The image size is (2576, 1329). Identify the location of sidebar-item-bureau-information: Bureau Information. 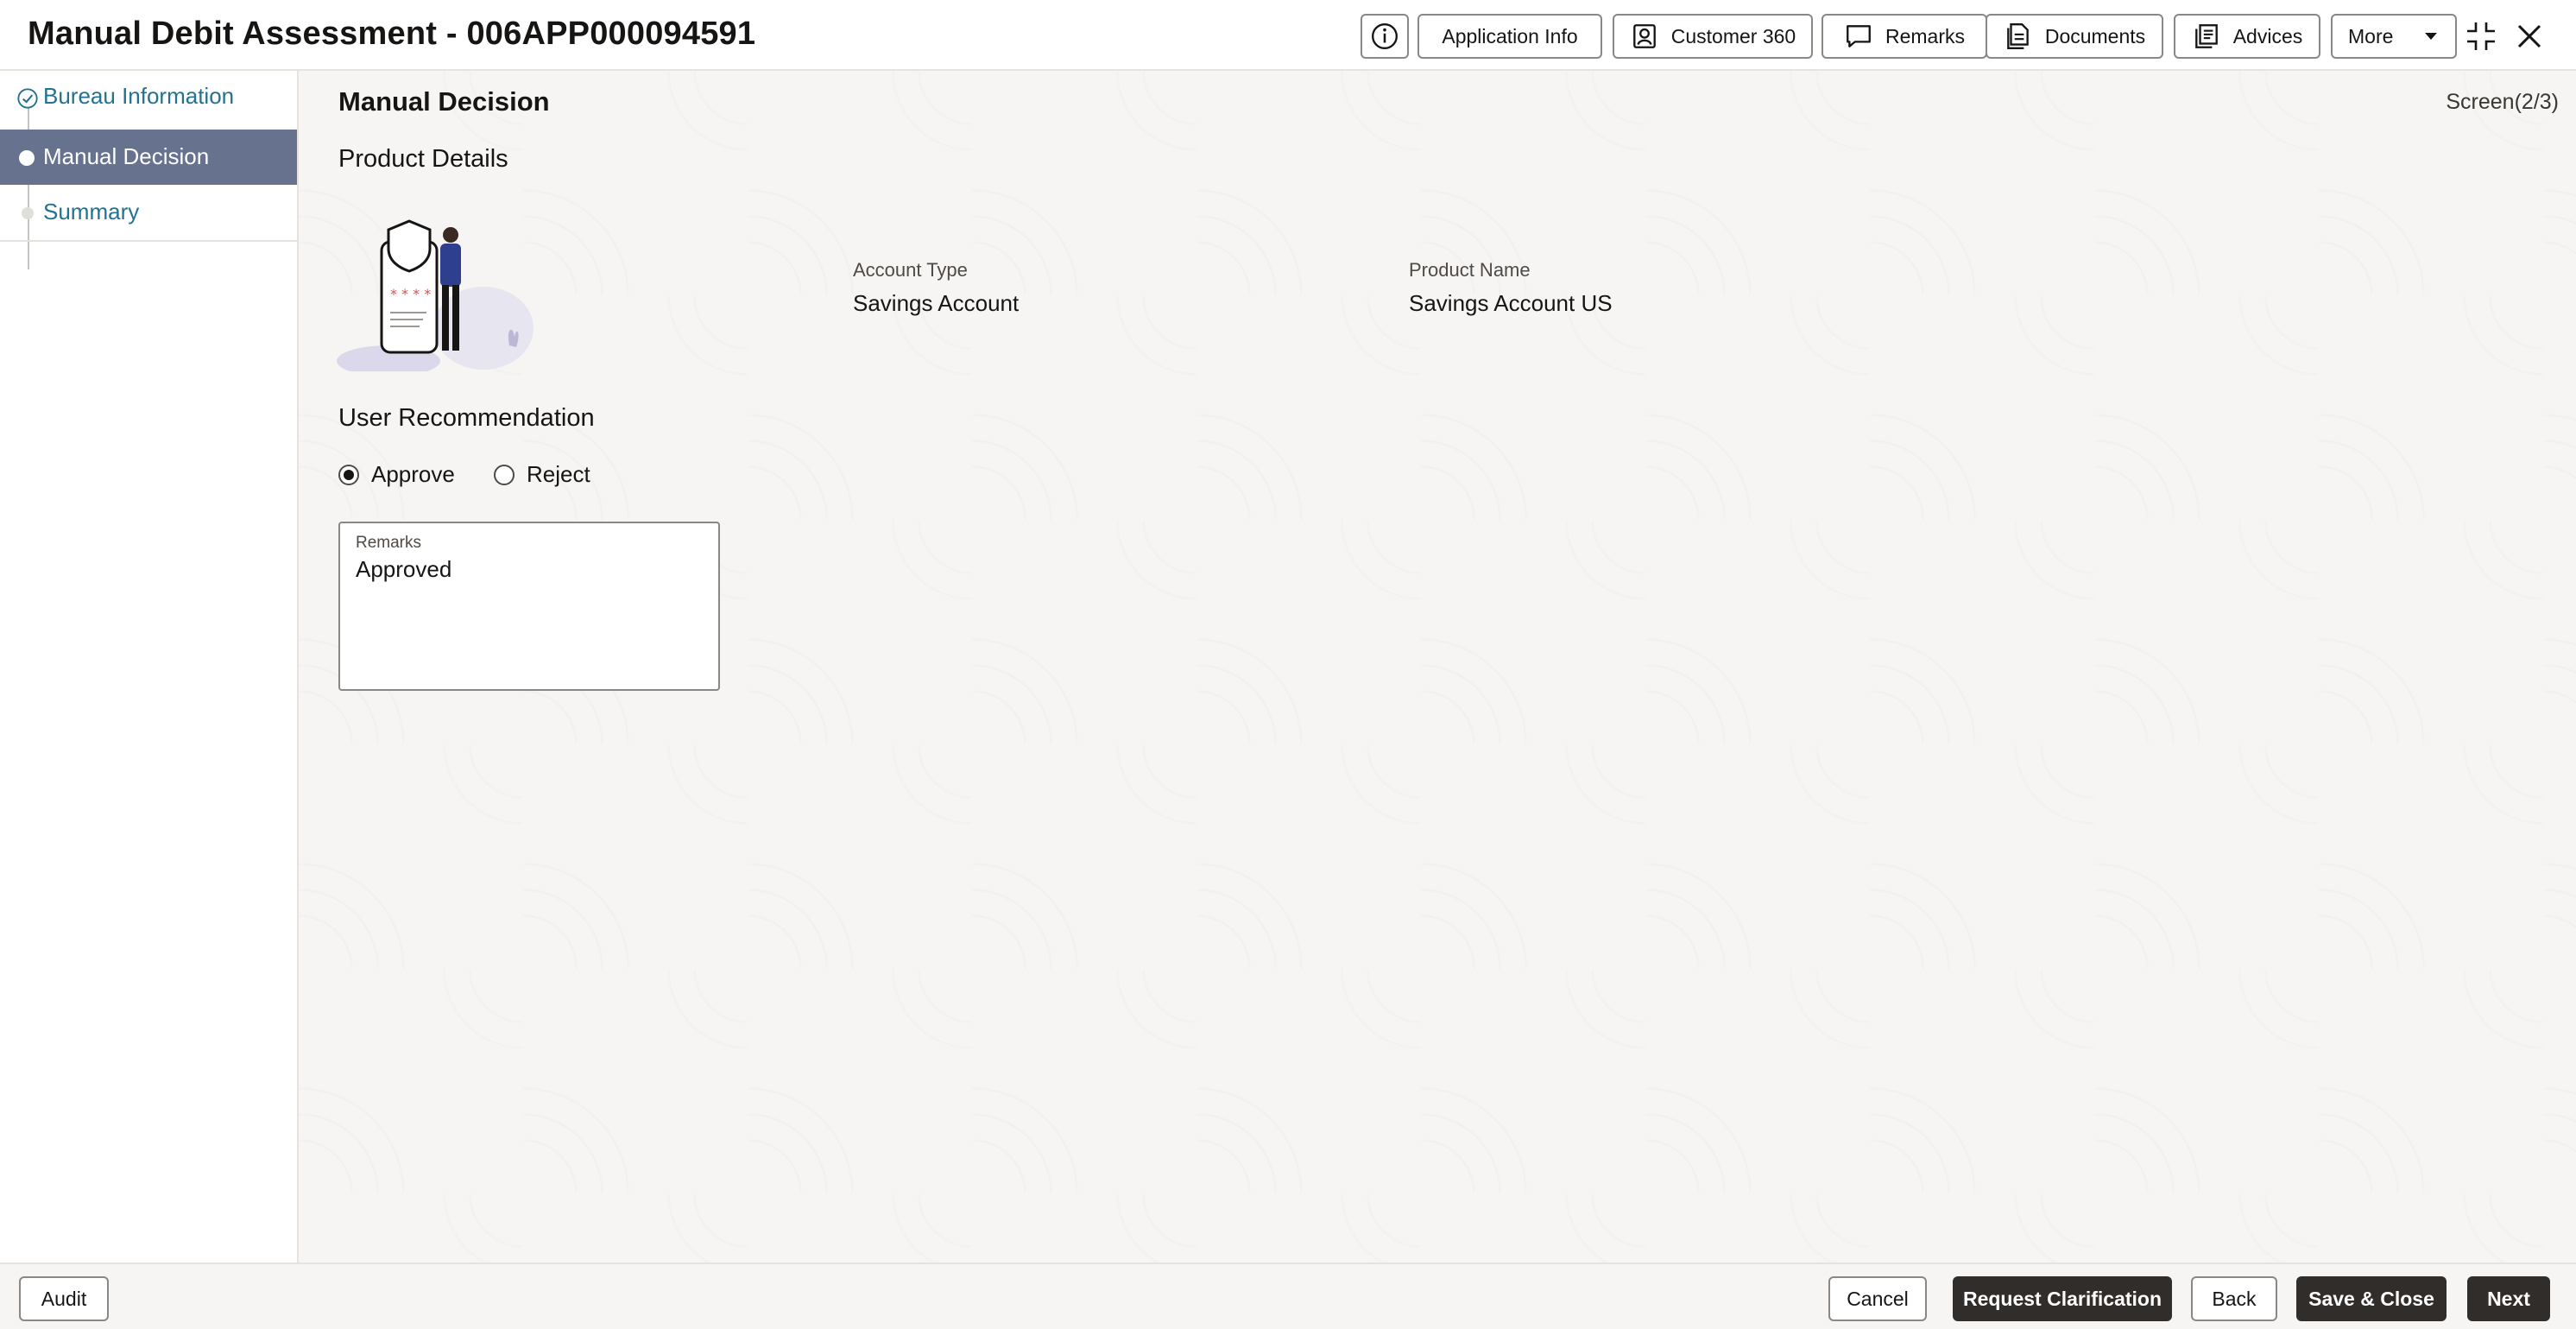
(148, 99).